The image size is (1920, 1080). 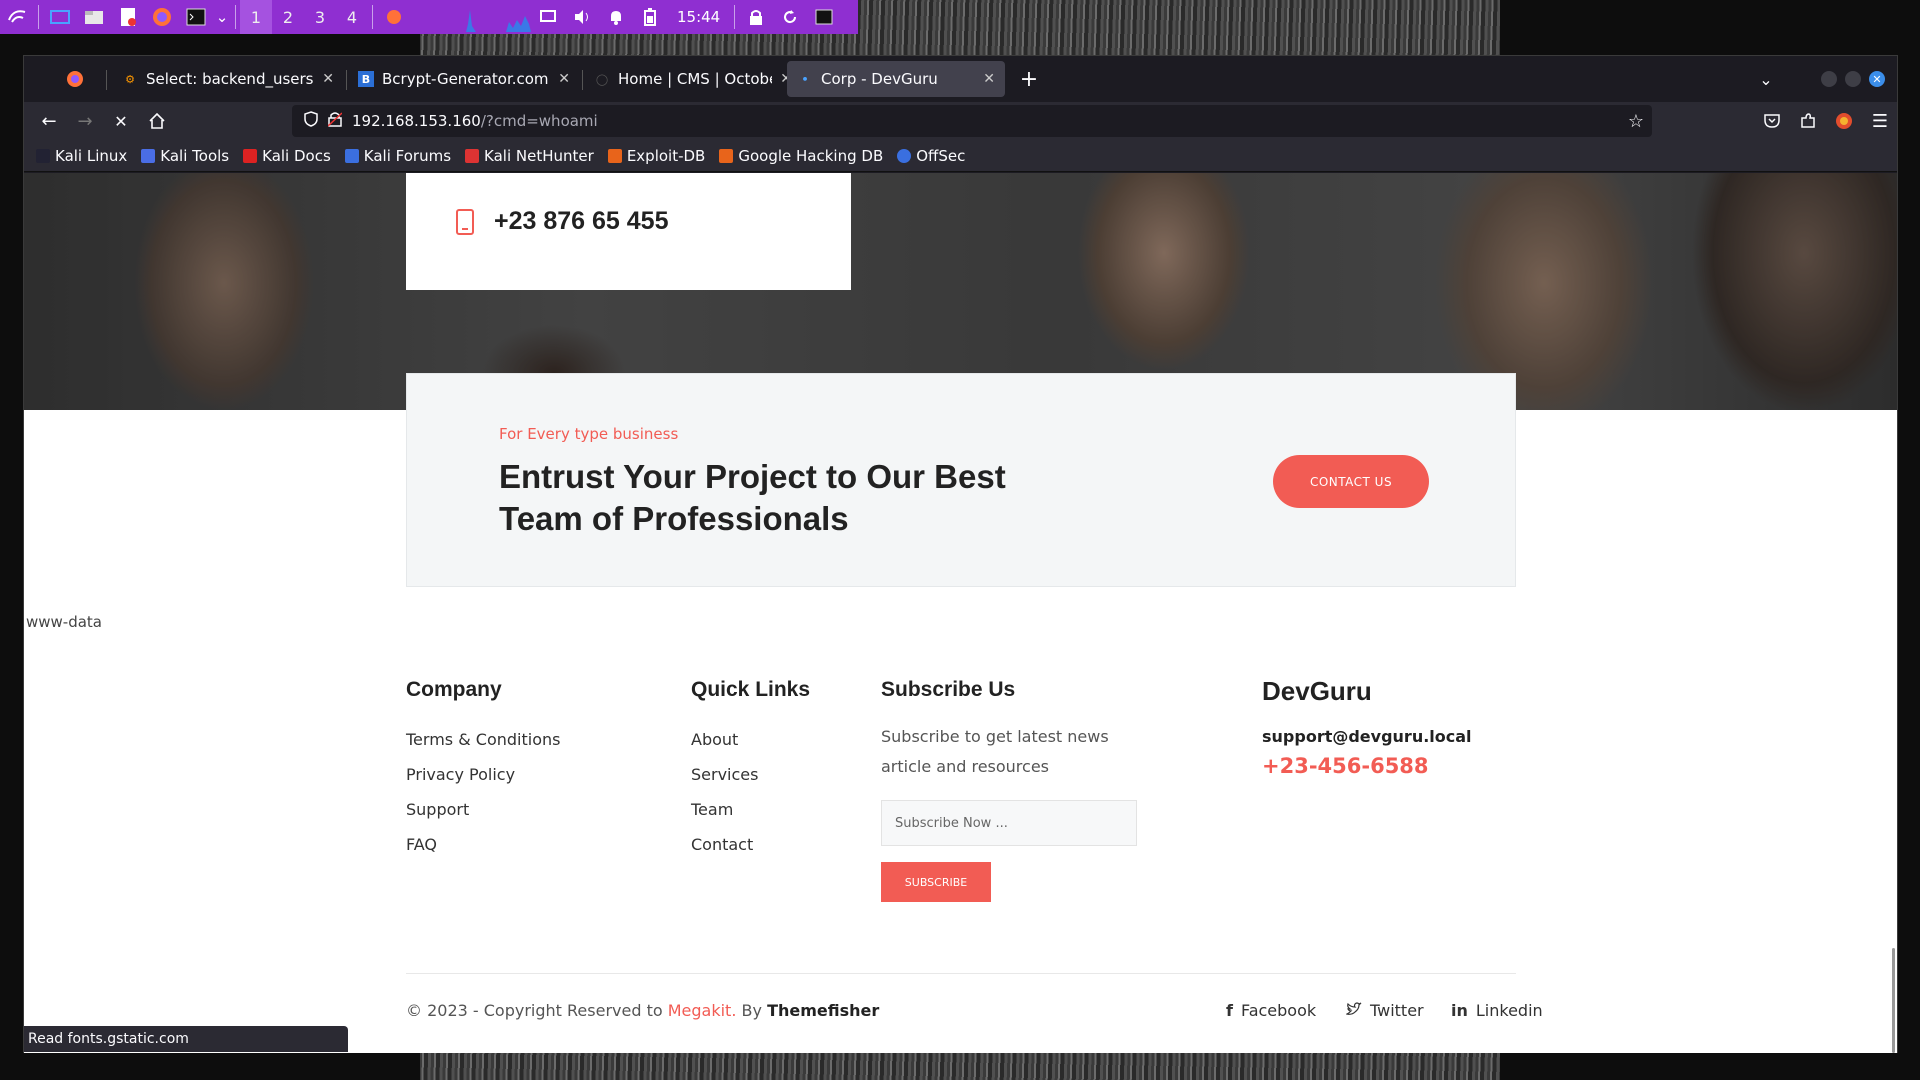 I want to click on tab-octobercms: ◯ Home | CMS | OctoberCMS ✕, so click(x=693, y=79).